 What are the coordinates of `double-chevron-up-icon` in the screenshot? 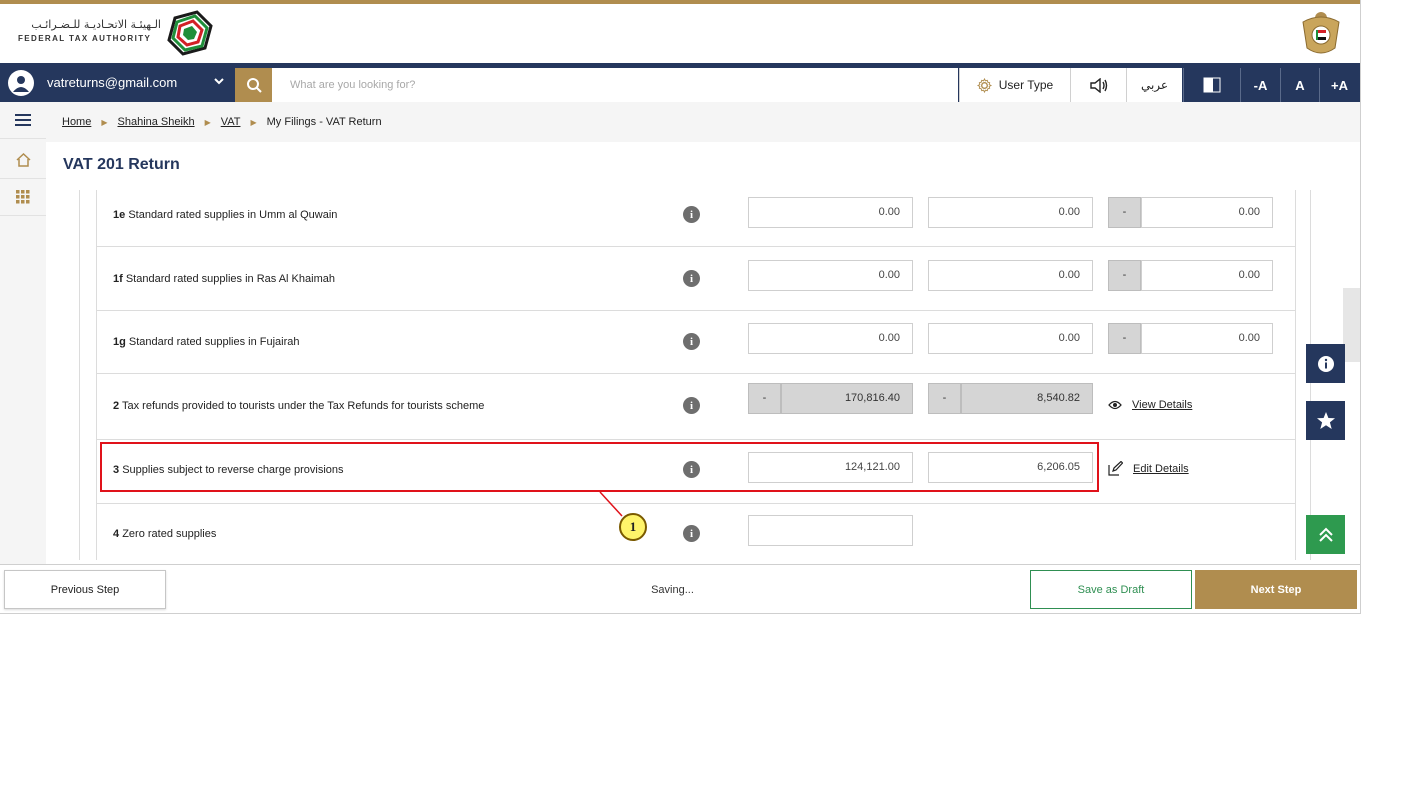 It's located at (1325, 534).